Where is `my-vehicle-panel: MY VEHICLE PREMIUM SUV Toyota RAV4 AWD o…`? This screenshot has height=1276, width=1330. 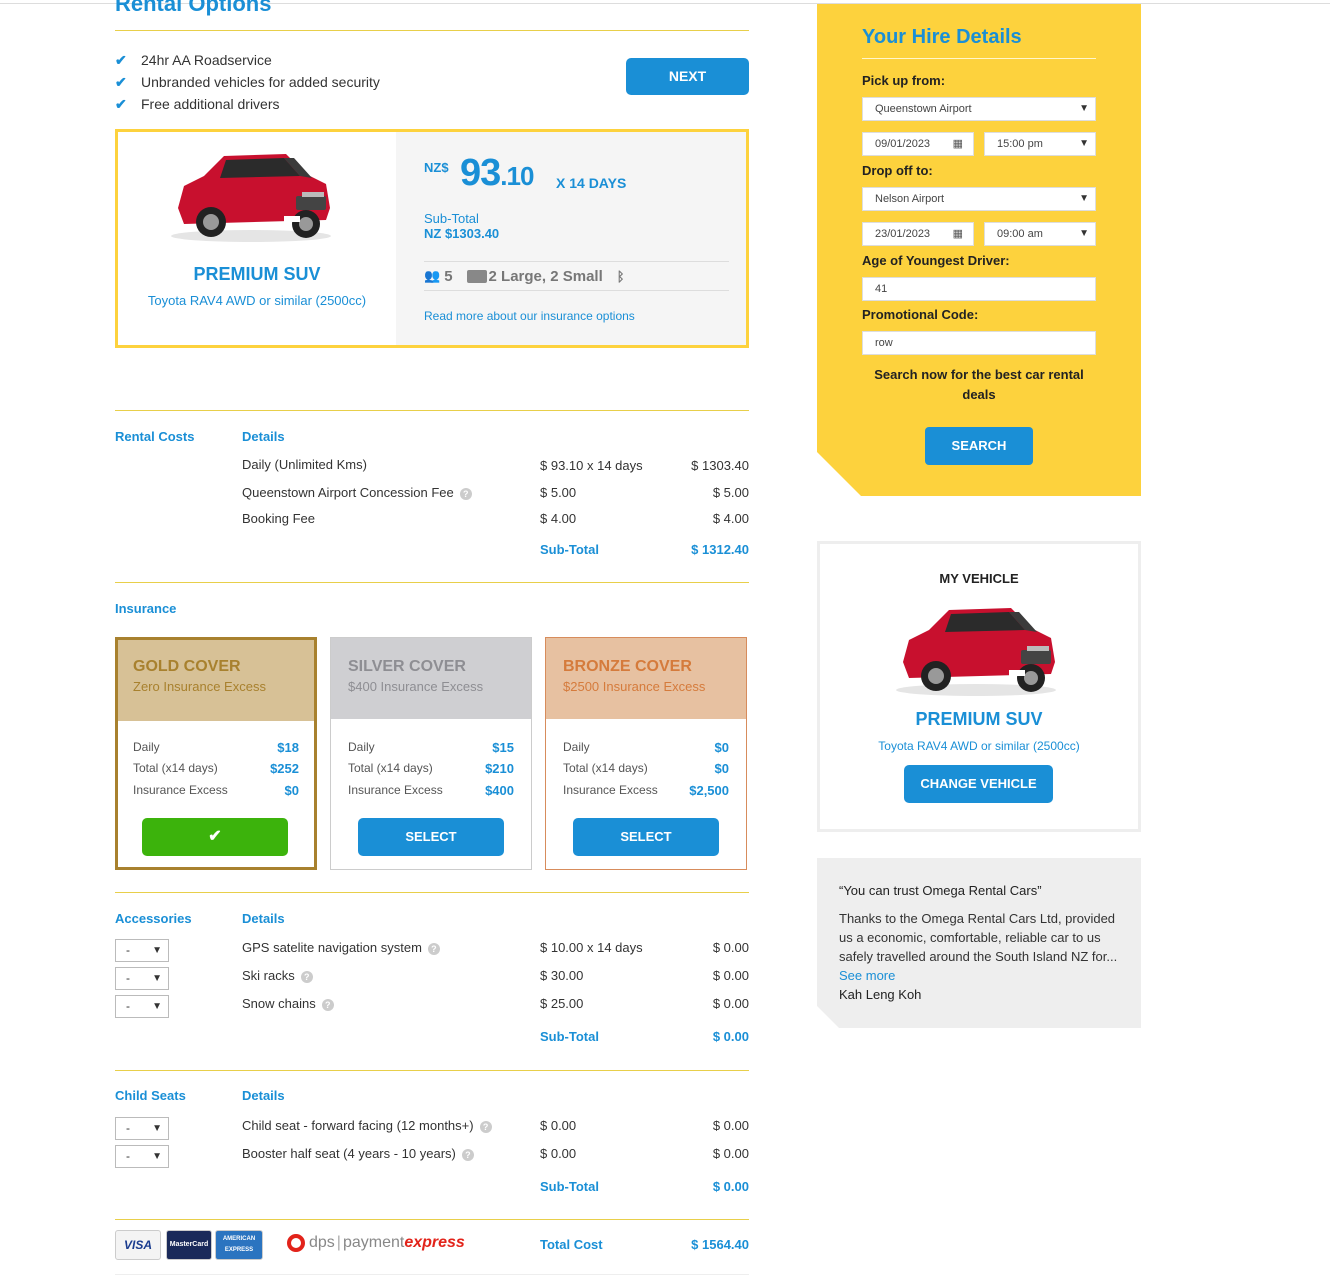 my-vehicle-panel: MY VEHICLE PREMIUM SUV Toyota RAV4 AWD o… is located at coordinates (979, 686).